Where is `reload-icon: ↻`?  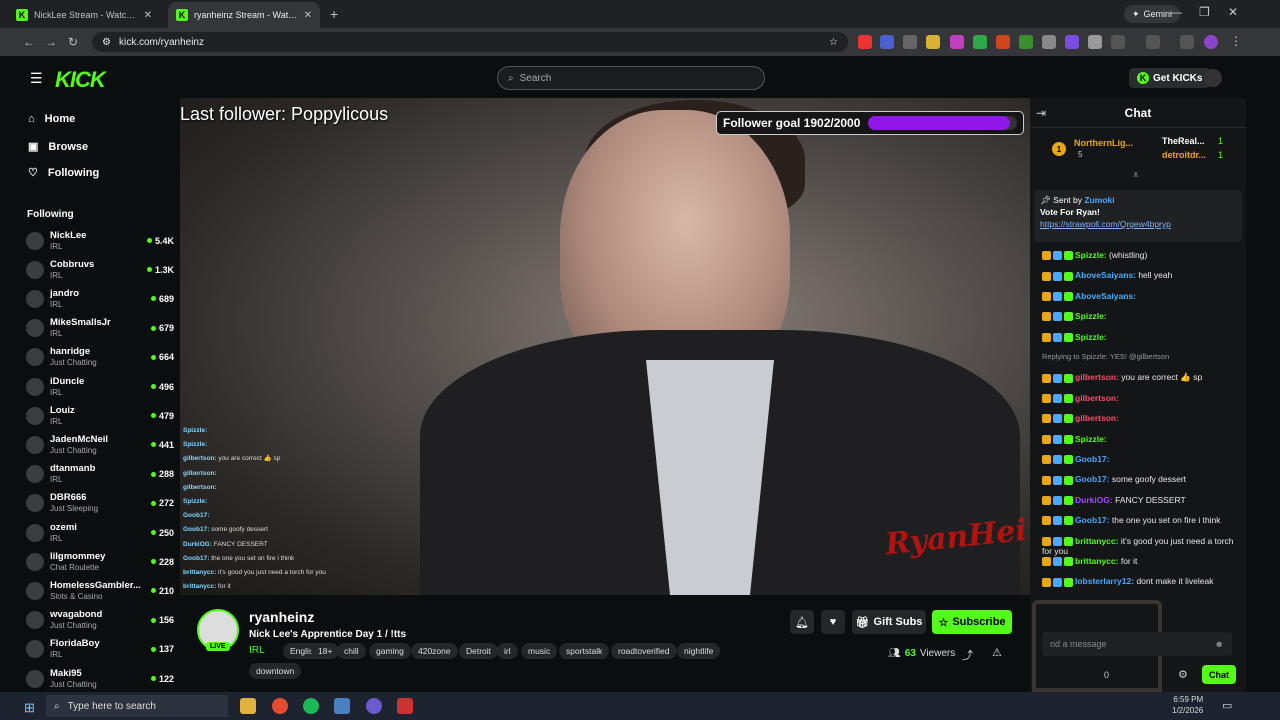
reload-icon: ↻ is located at coordinates (73, 42).